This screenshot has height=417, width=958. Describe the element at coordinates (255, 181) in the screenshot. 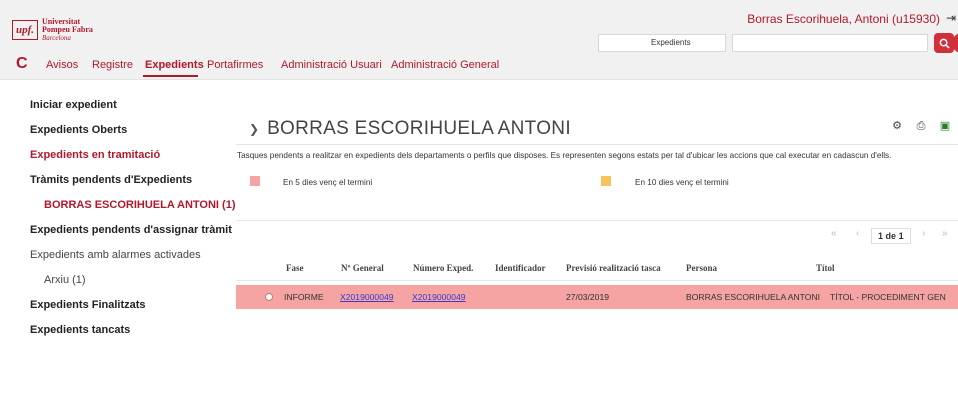

I see `legend-swatch-5-dies` at that location.